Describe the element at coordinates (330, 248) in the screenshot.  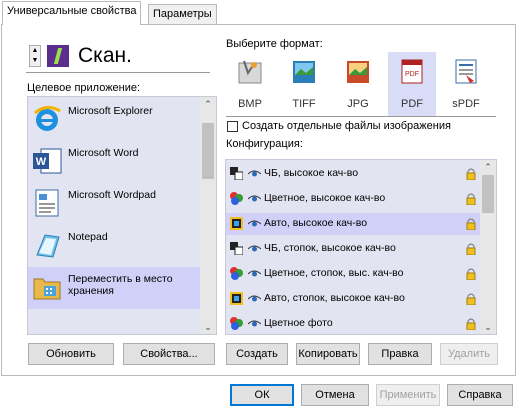
I see `config-item-label: ЧБ, стопок, высокое кач-во` at that location.